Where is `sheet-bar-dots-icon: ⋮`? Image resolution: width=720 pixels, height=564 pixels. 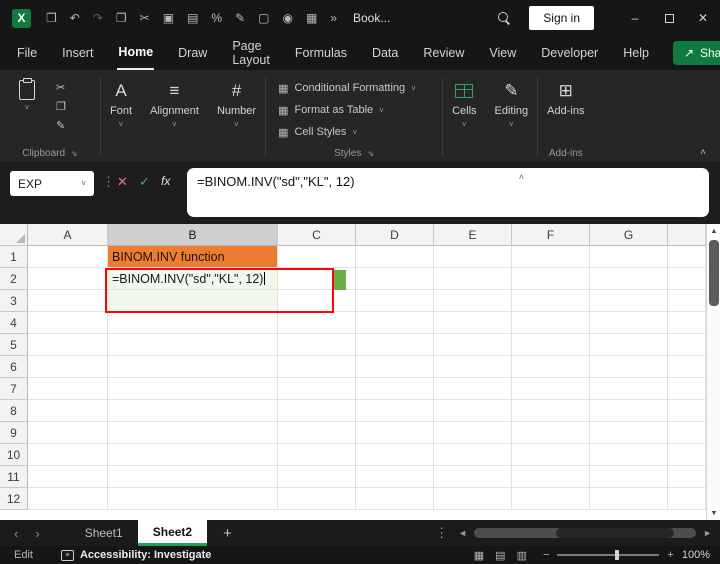
sheet-bar-dots-icon: ⋮ is located at coordinates (441, 533).